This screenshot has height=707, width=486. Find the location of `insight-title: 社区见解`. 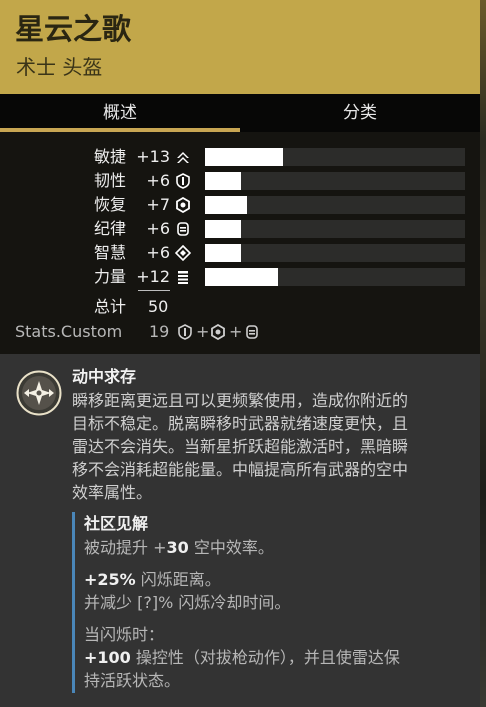

insight-title: 社区见解 is located at coordinates (116, 523).